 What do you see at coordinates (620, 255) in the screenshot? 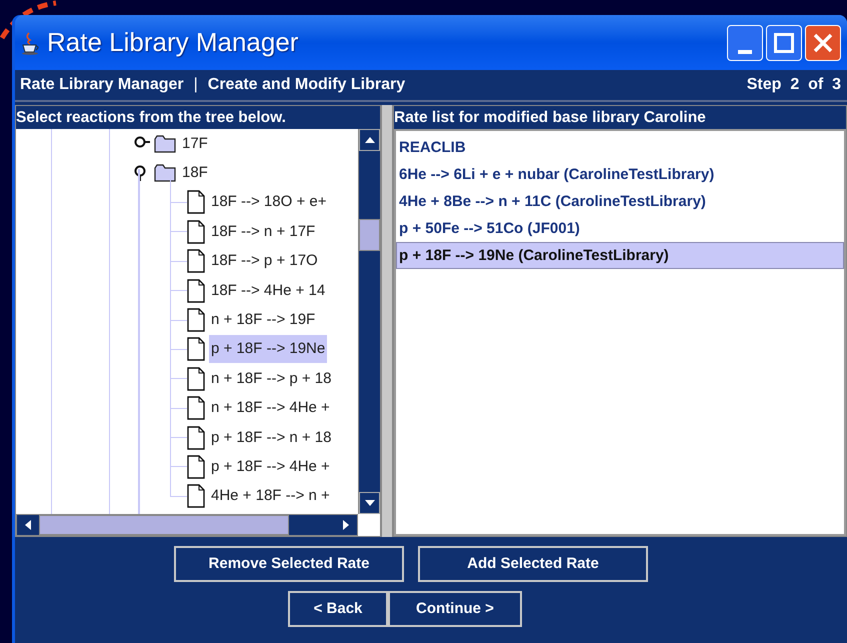
I see `rate-list-item: p + 18F --> 19Ne (CarolineTestLibrary)` at bounding box center [620, 255].